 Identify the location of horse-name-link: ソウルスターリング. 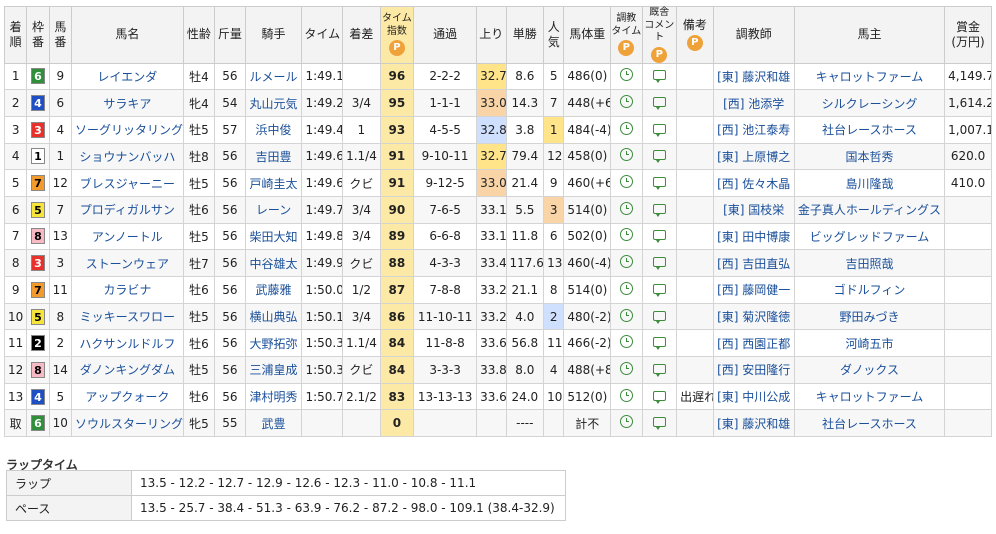
(127, 423).